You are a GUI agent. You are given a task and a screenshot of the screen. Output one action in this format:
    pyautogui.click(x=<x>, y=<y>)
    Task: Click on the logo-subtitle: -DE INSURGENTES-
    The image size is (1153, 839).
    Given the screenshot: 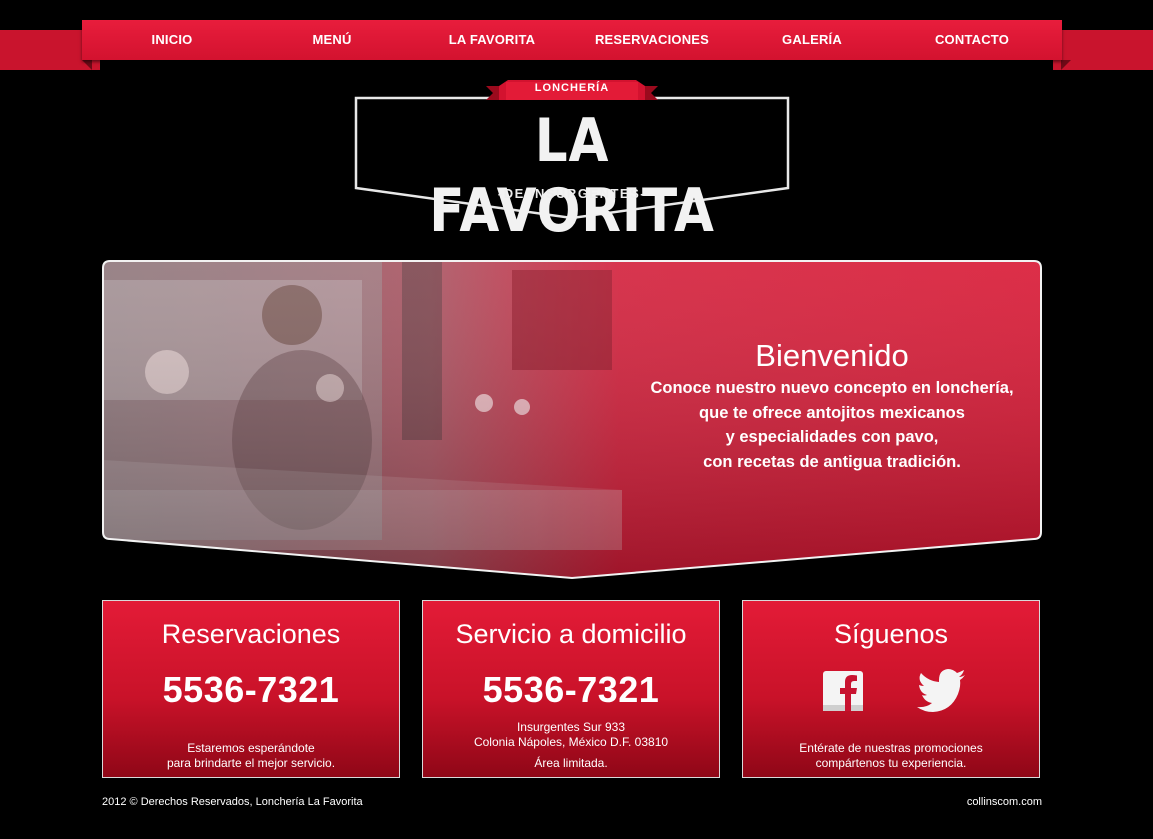 What is the action you would take?
    pyautogui.click(x=572, y=193)
    